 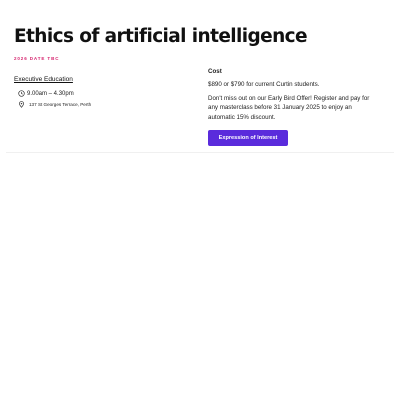 What do you see at coordinates (200, 152) in the screenshot?
I see `section-divider` at bounding box center [200, 152].